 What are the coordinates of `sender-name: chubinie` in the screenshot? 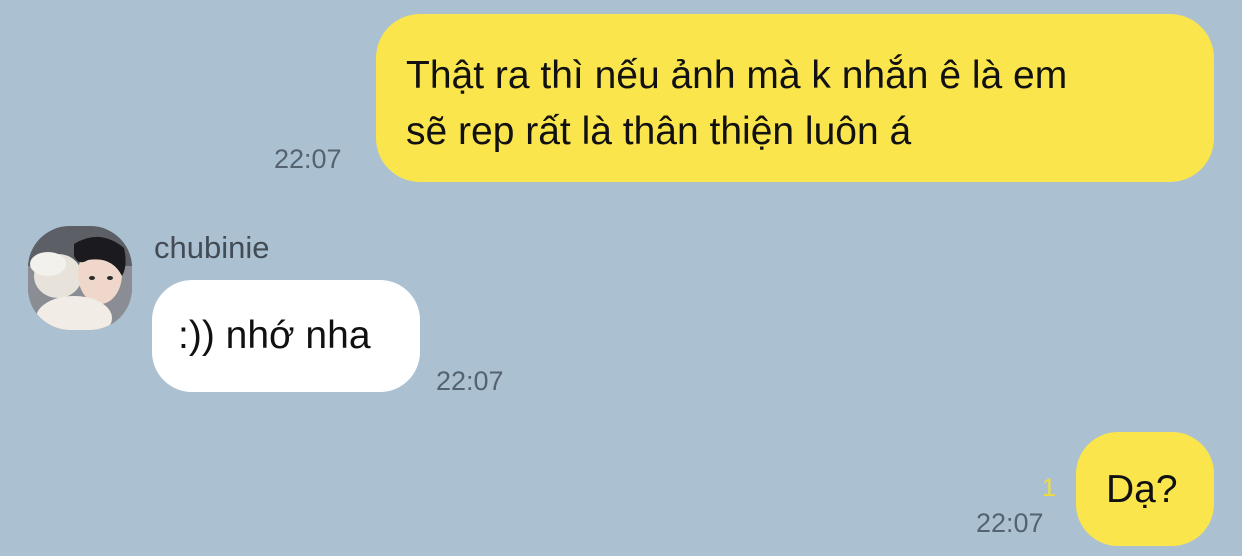 It's located at (212, 247).